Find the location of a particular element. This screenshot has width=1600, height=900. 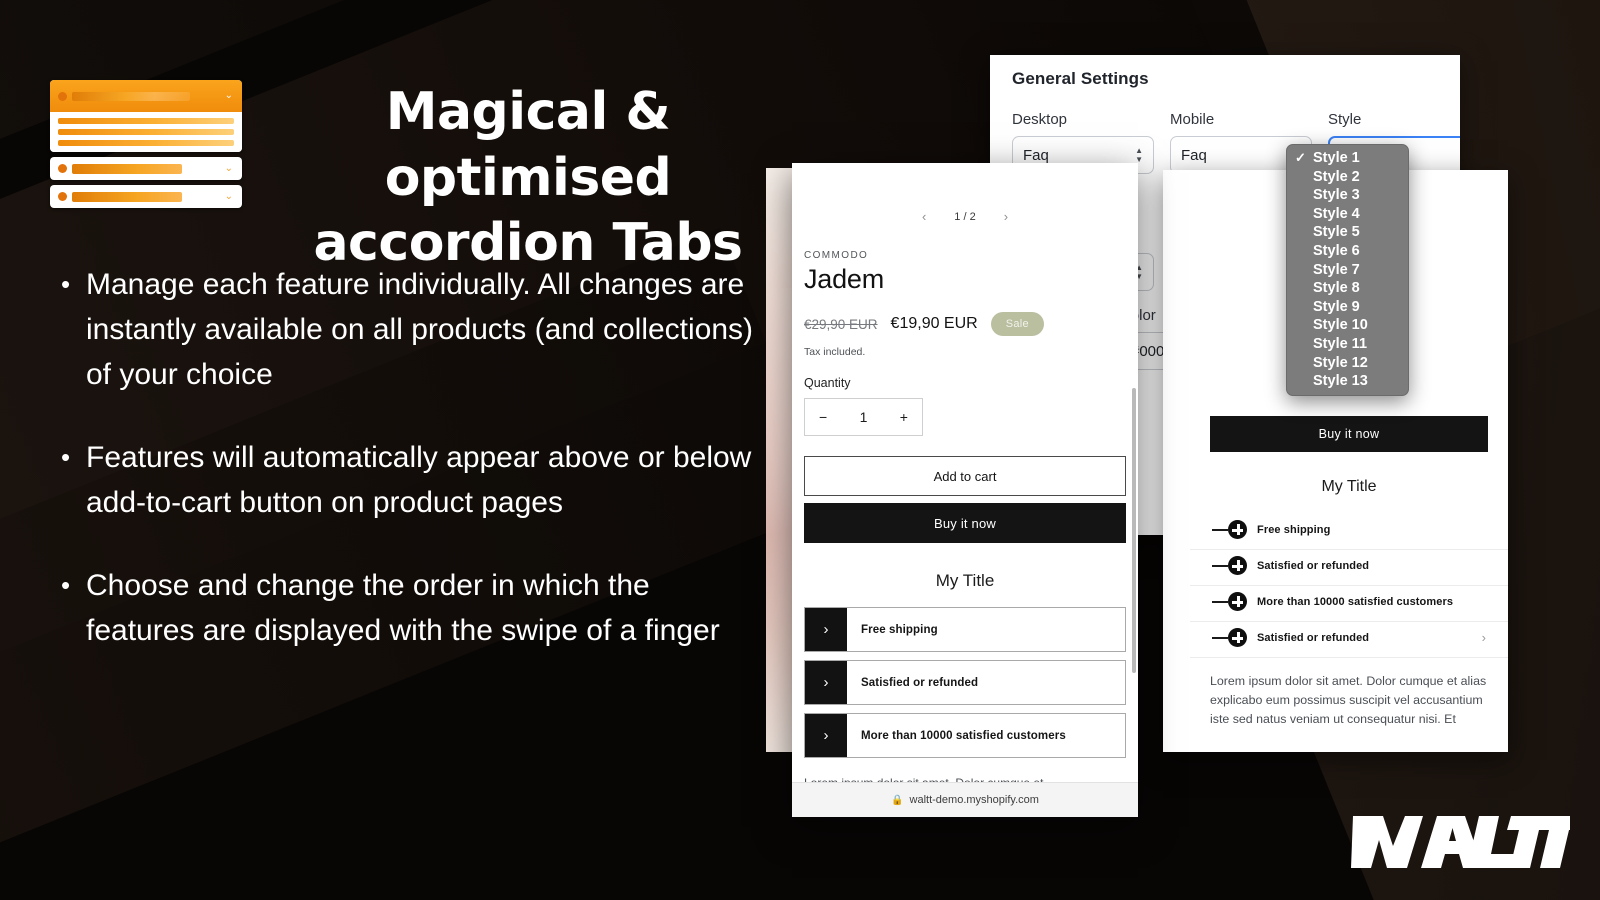

accordion-item-right: Satisfied or refunded › is located at coordinates (1349, 640).